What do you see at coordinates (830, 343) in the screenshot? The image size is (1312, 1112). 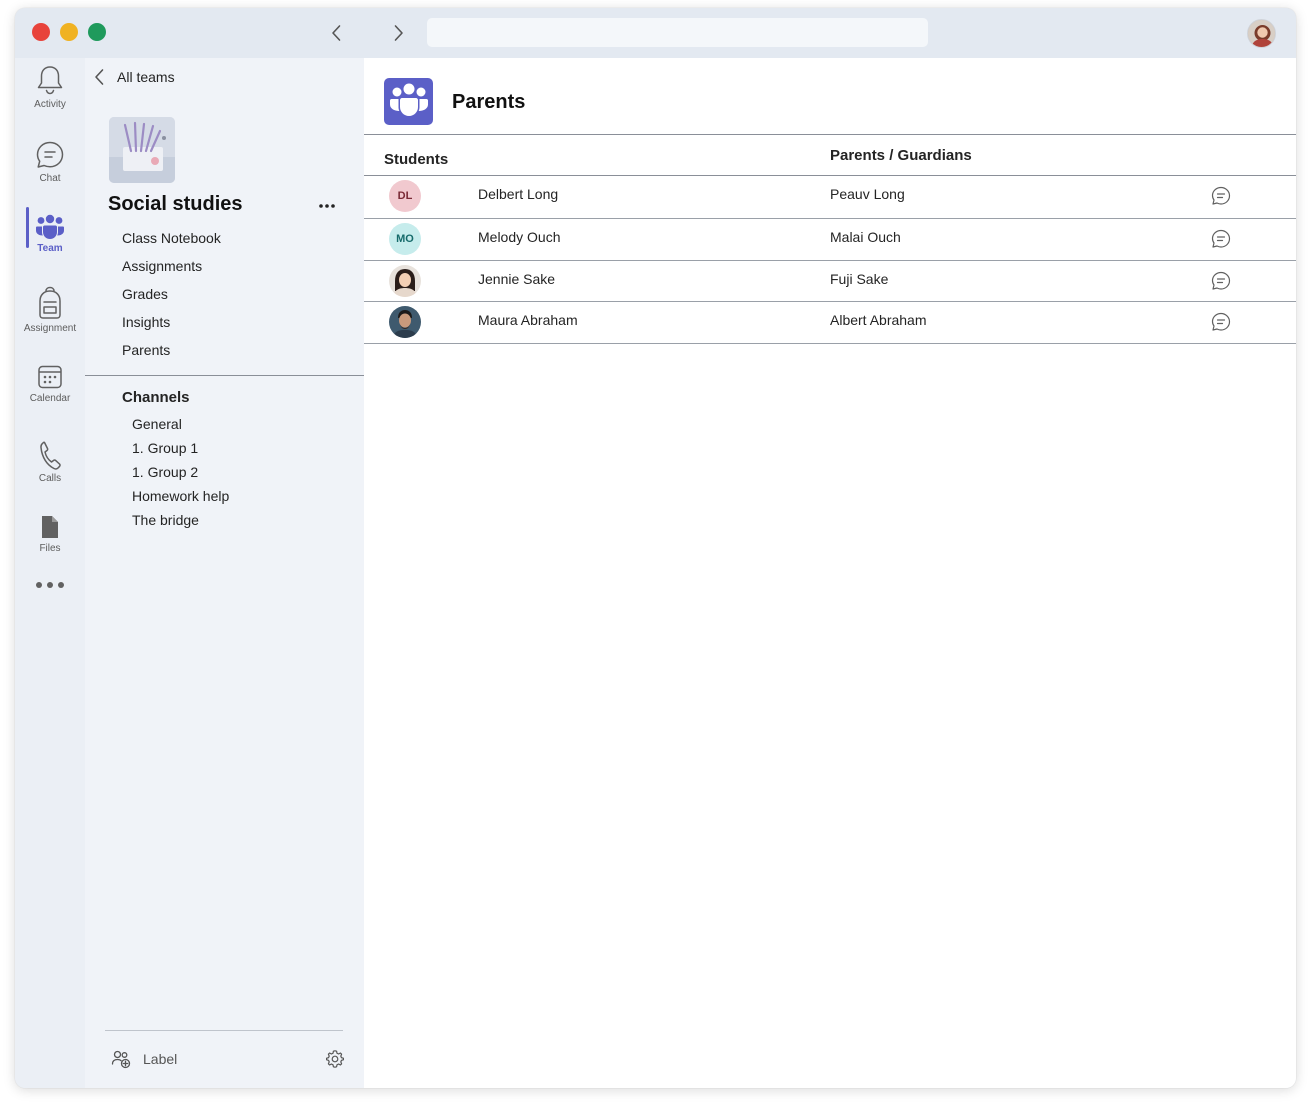 I see `row-divider` at bounding box center [830, 343].